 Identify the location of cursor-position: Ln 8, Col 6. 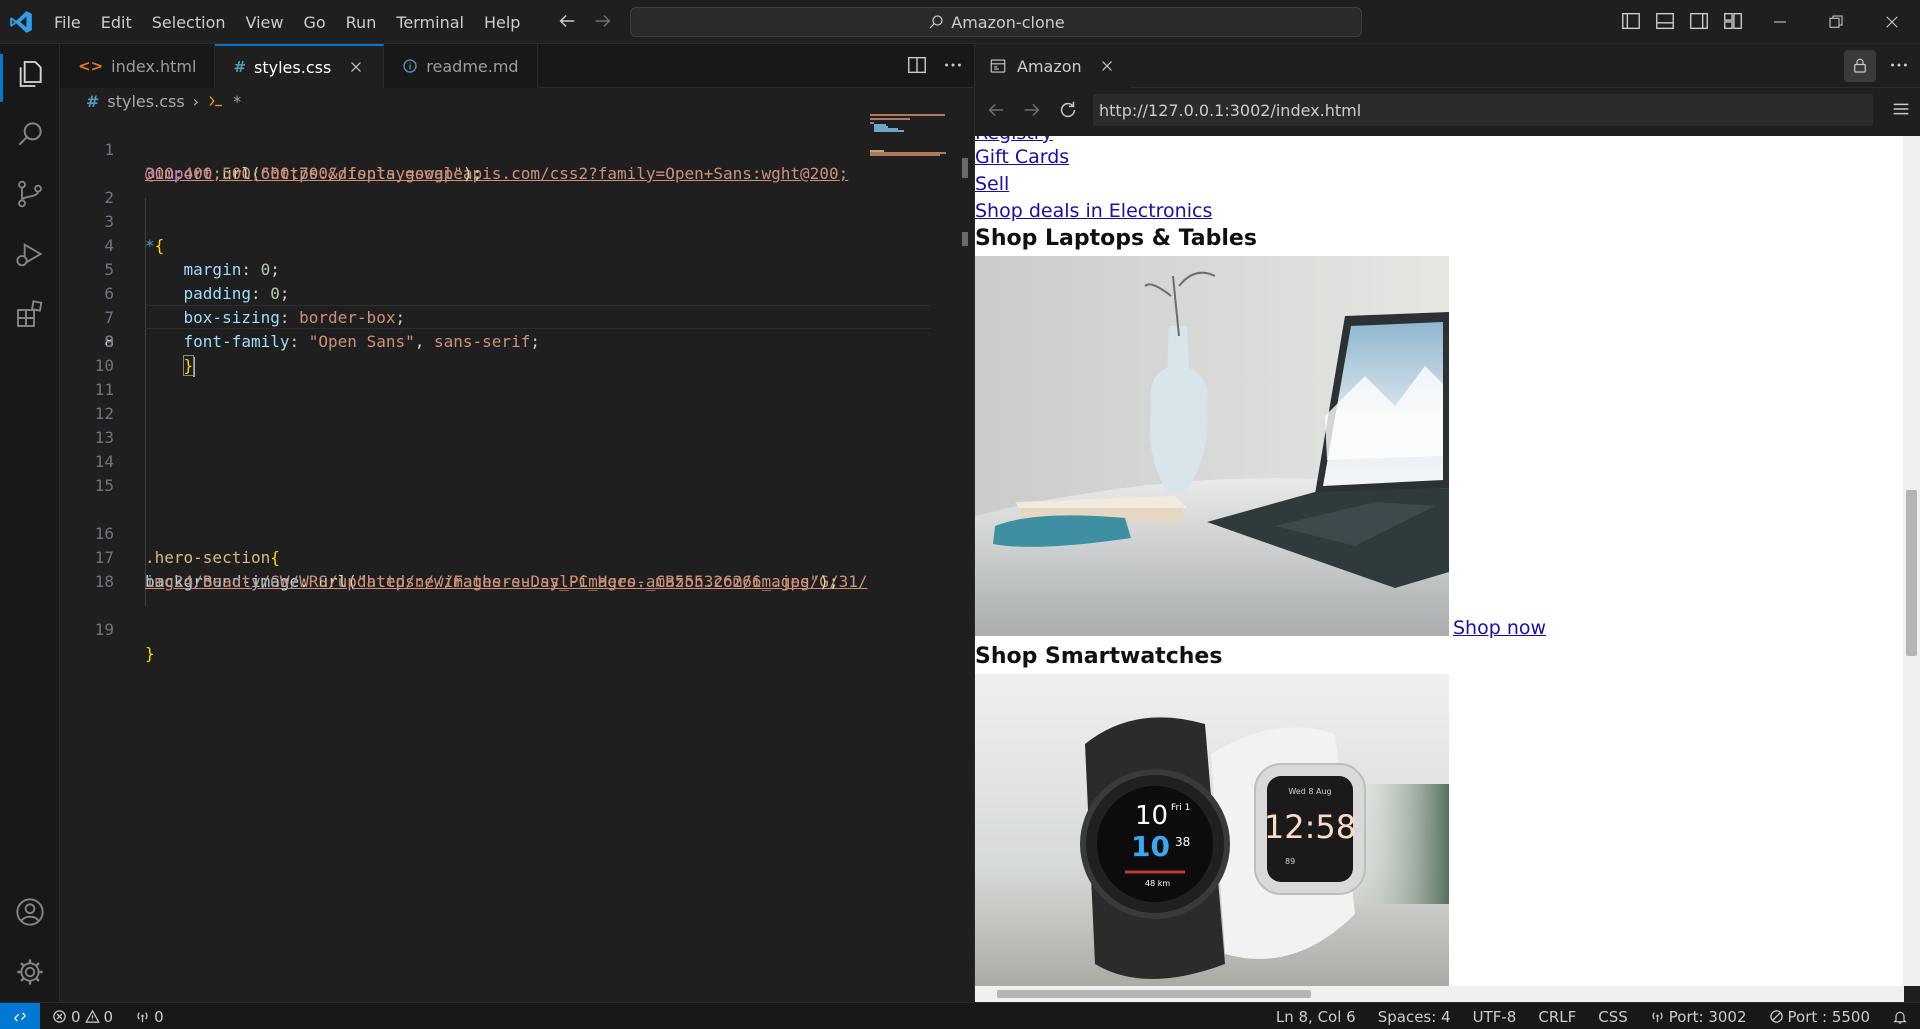
(1316, 1017).